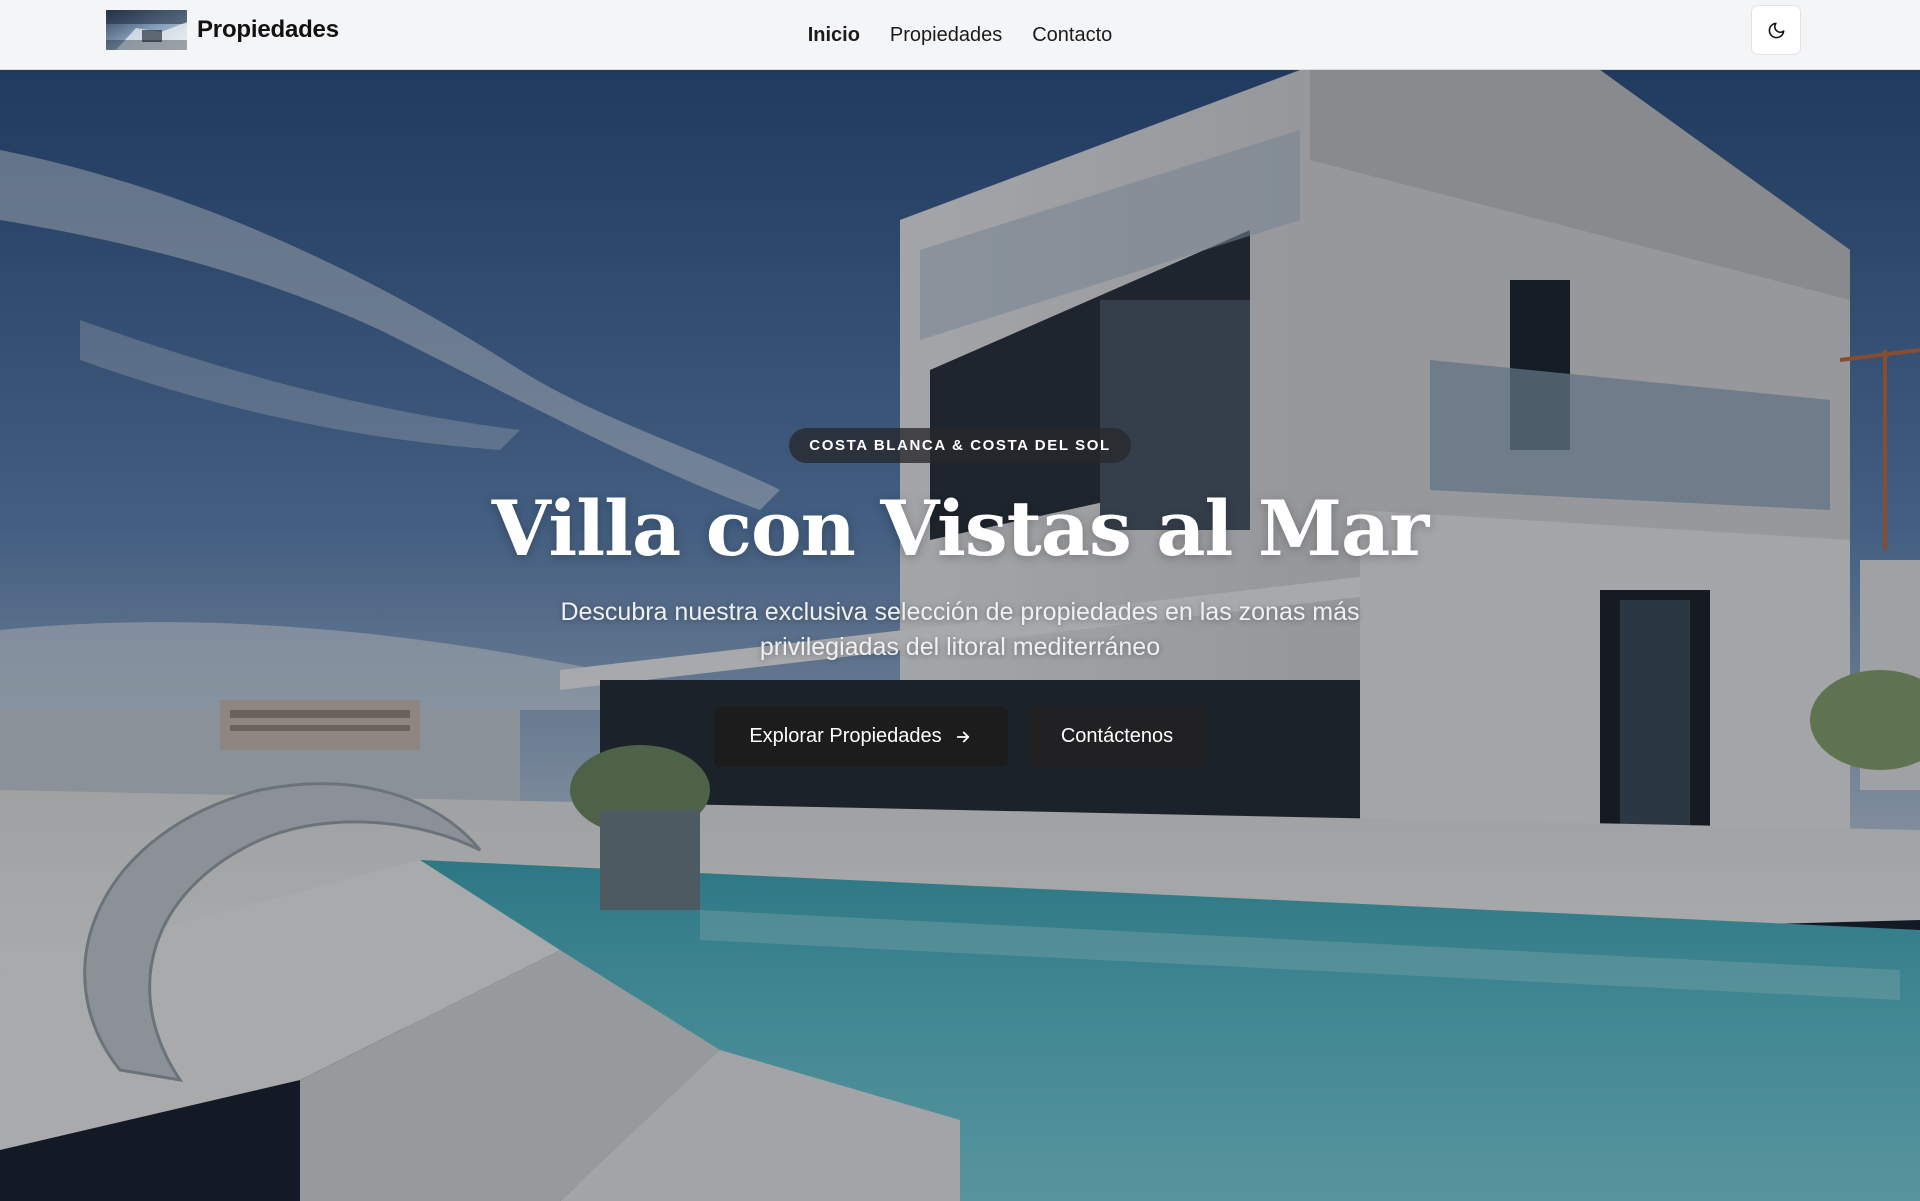  I want to click on contact-us-label: Contáctenos, so click(1117, 736).